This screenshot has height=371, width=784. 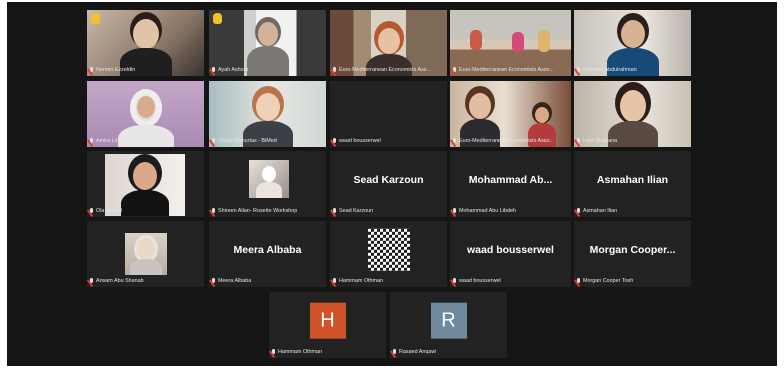 I want to click on participant-tile: Ola Gamal, so click(x=145, y=184).